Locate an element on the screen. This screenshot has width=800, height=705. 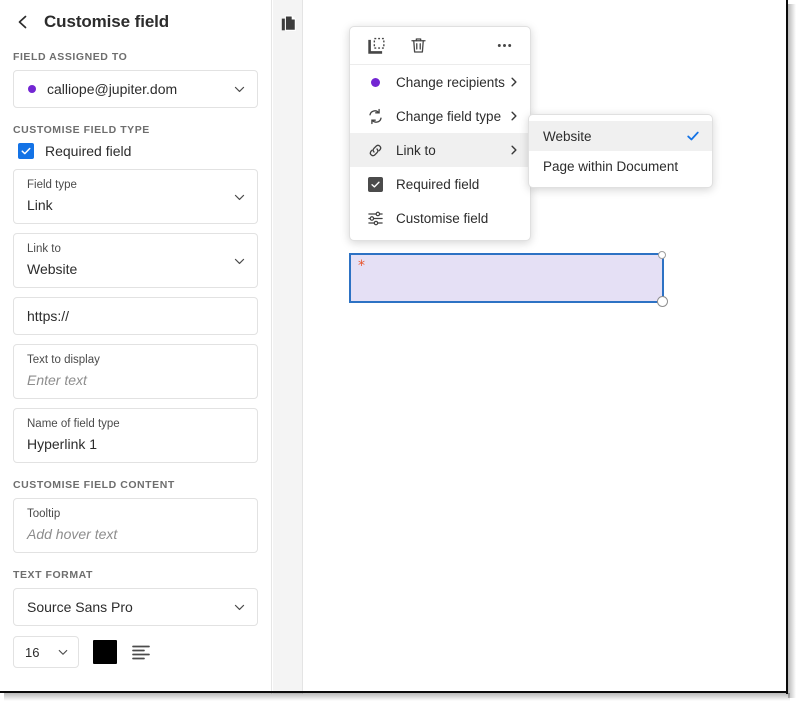
menu-item-change-recipients: Change recipients is located at coordinates (440, 82).